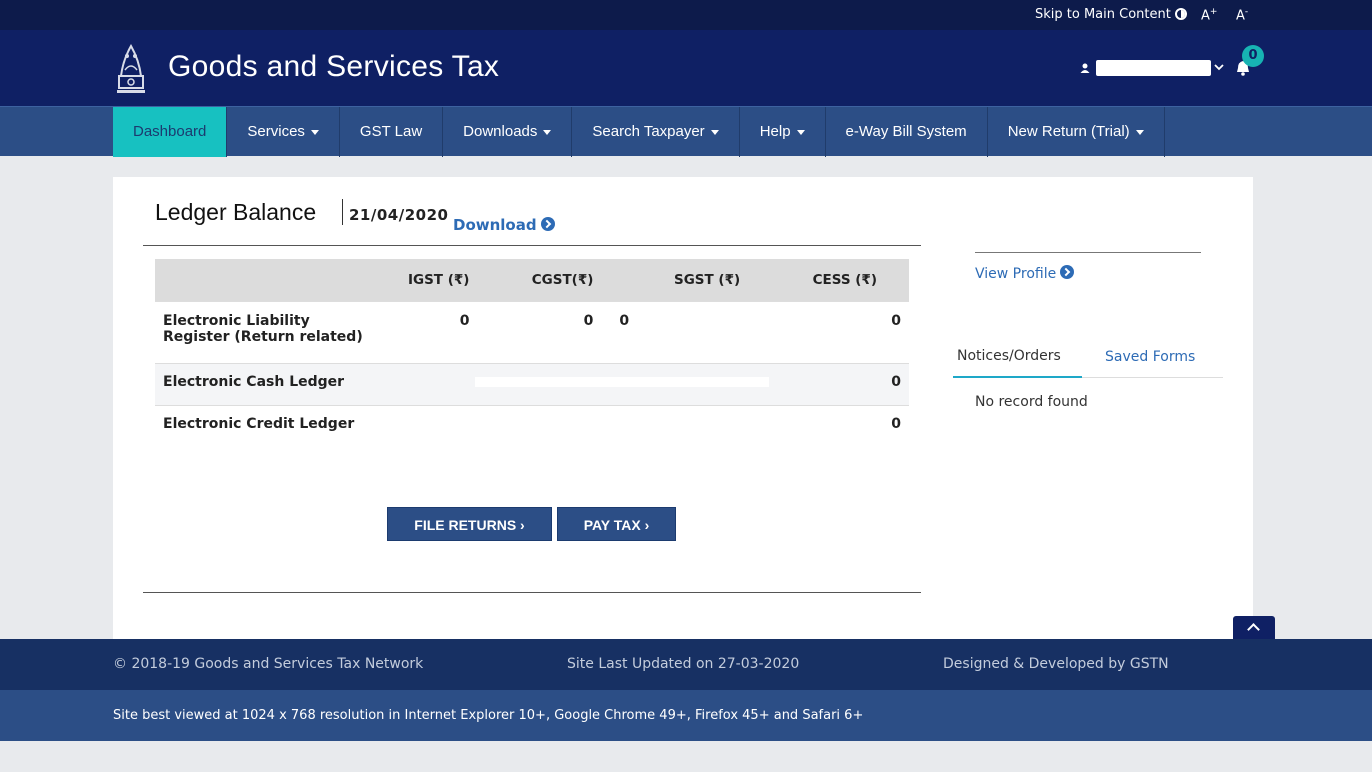  I want to click on chevron-down-icon, so click(1219, 67).